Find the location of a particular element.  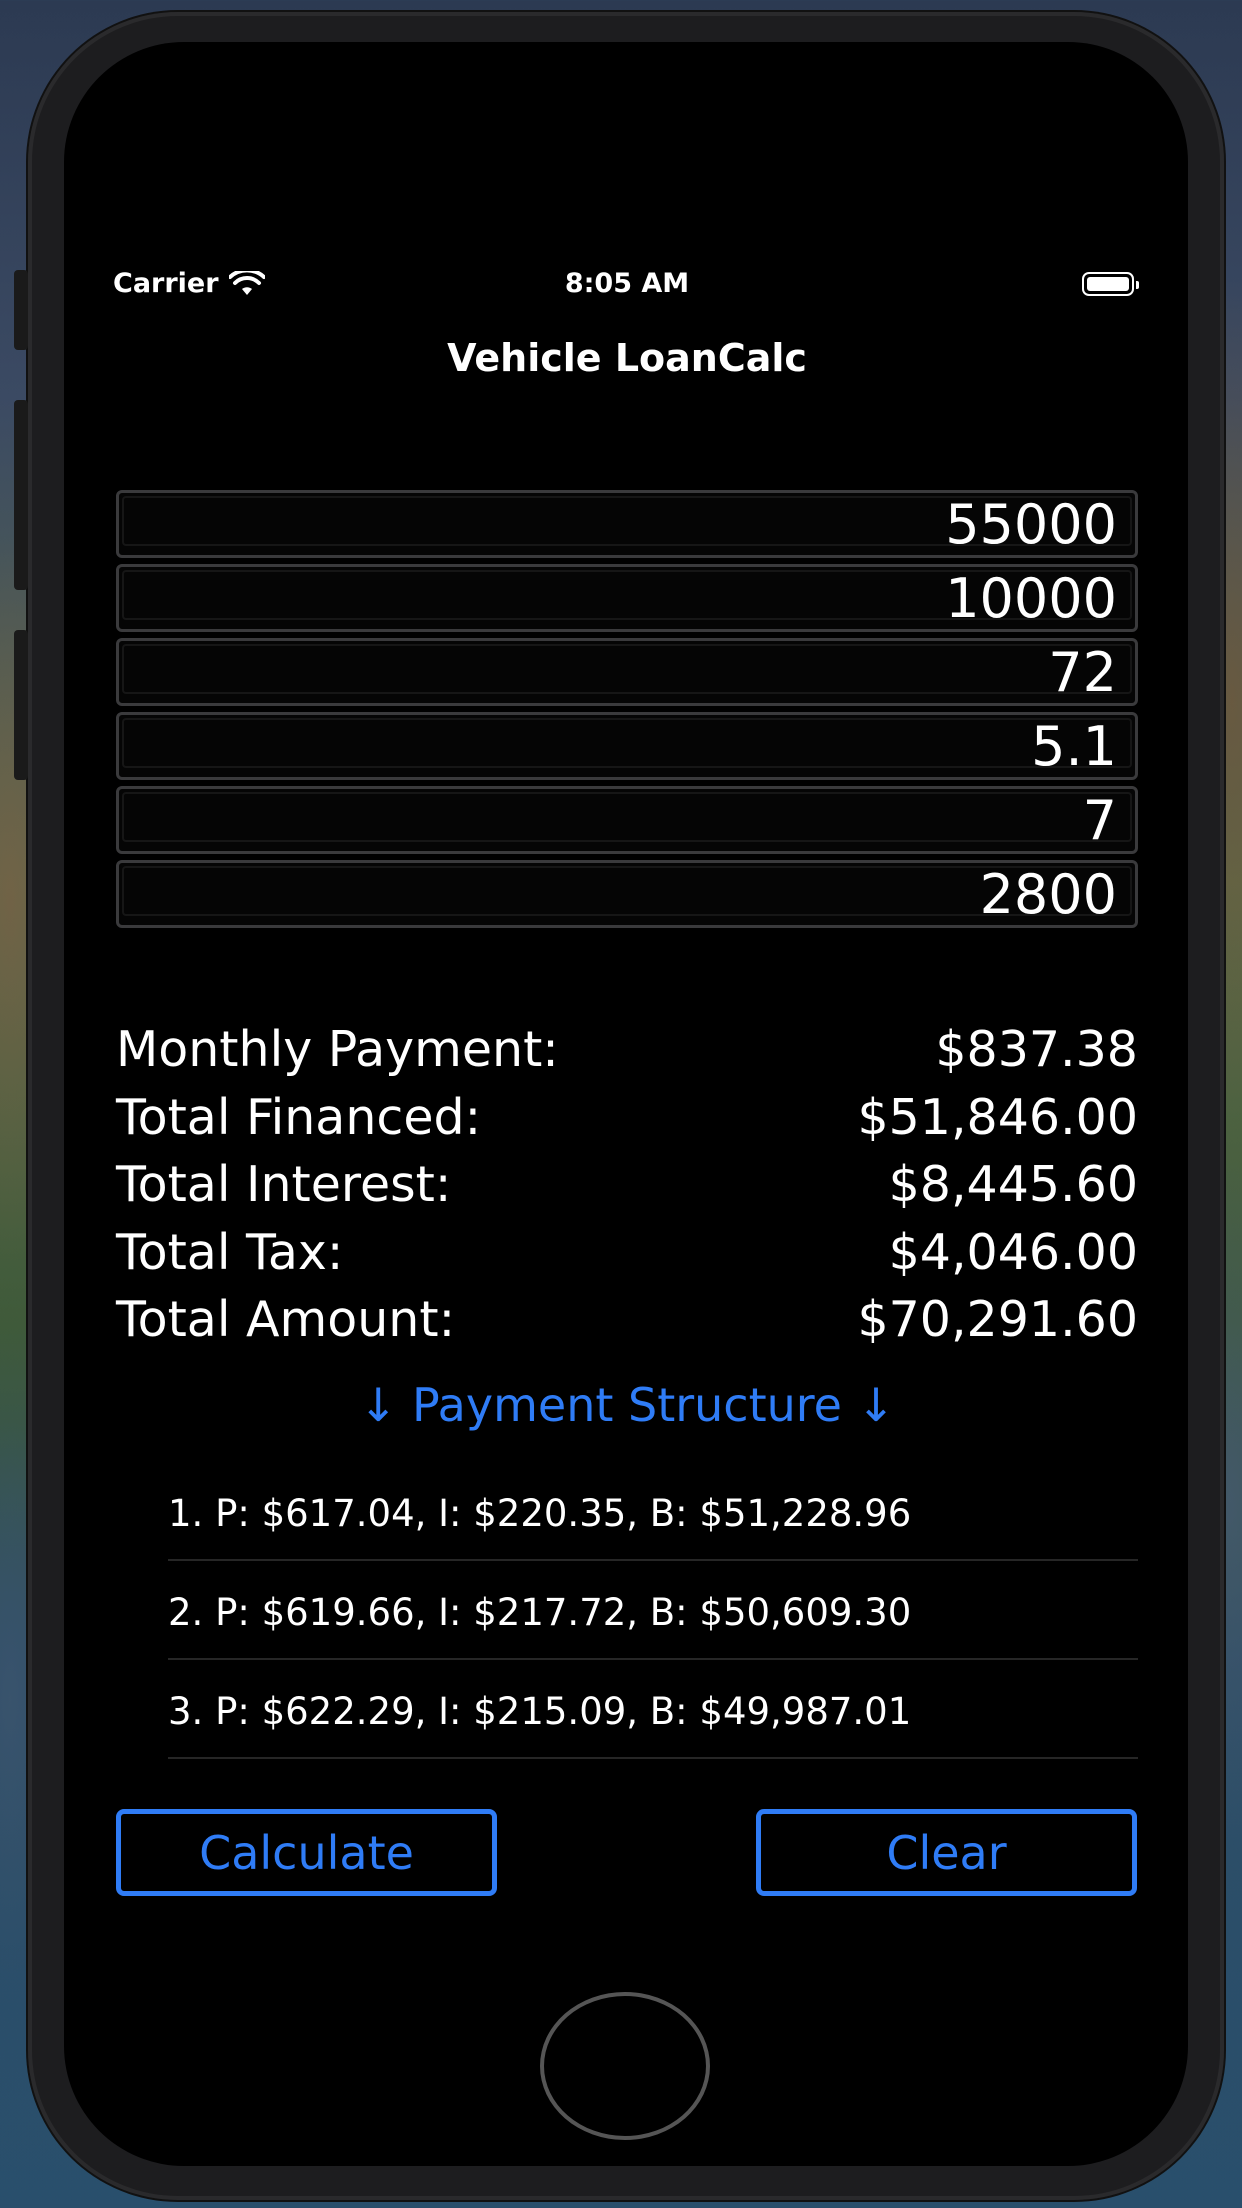

status-time: 8:05 AM is located at coordinates (627, 283).